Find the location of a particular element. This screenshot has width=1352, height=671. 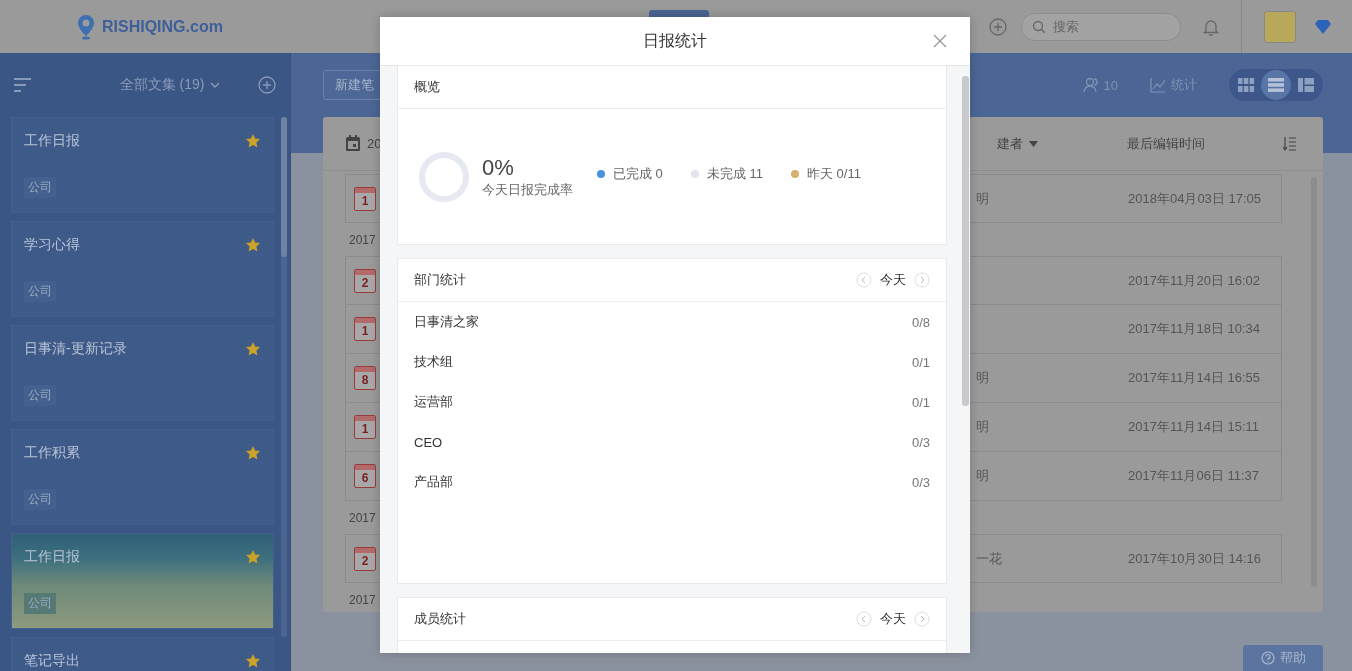

department-name: 技术组 is located at coordinates (433, 362).